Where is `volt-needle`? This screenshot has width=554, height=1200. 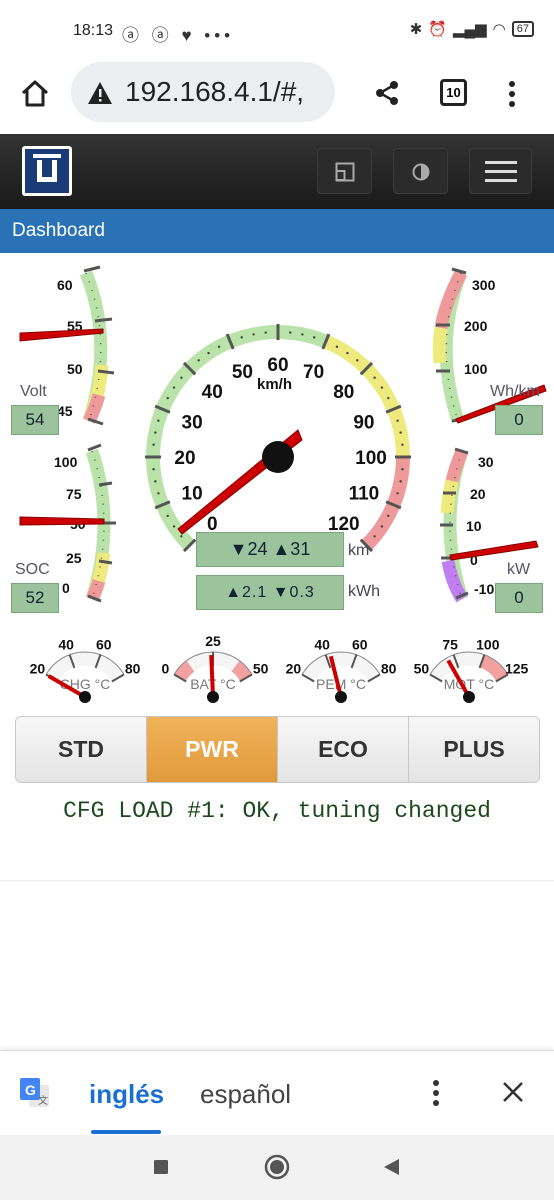 volt-needle is located at coordinates (61, 335).